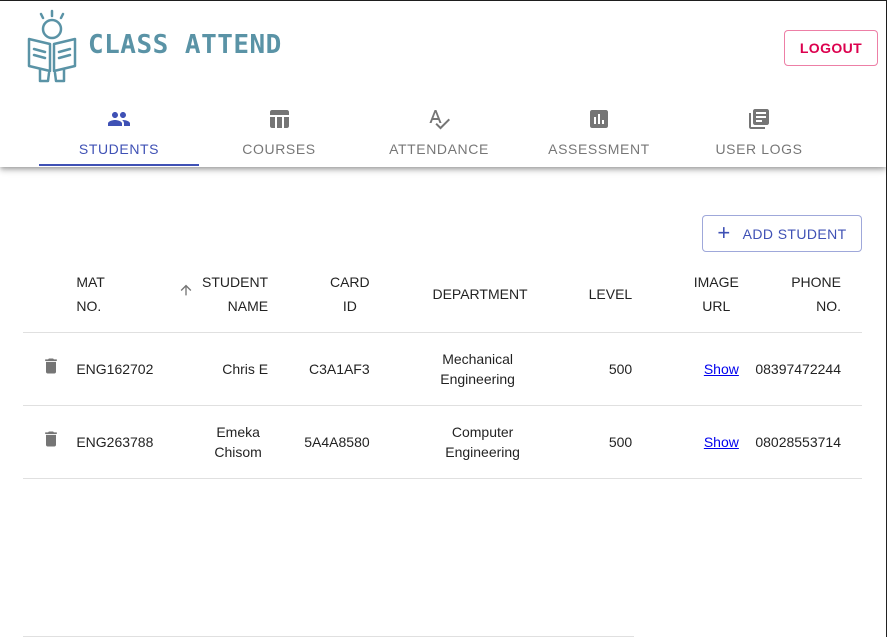  I want to click on tab-label: COURSES, so click(279, 149).